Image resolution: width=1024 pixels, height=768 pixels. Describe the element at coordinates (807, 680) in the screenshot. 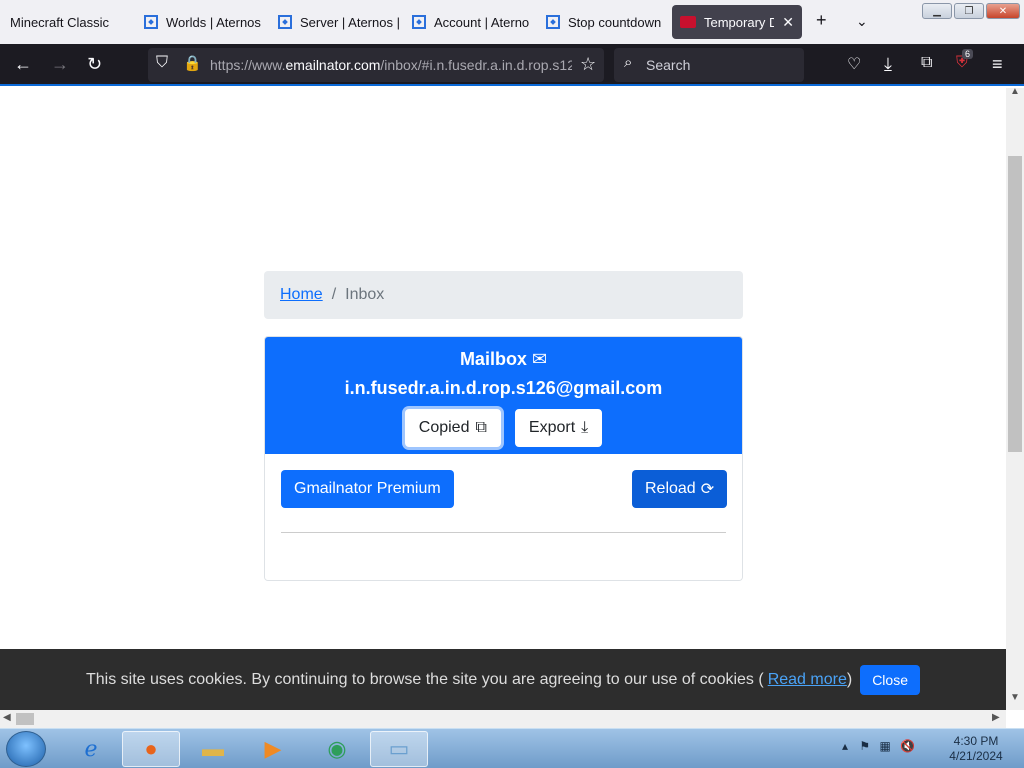

I see `read-more-link: Read more` at that location.